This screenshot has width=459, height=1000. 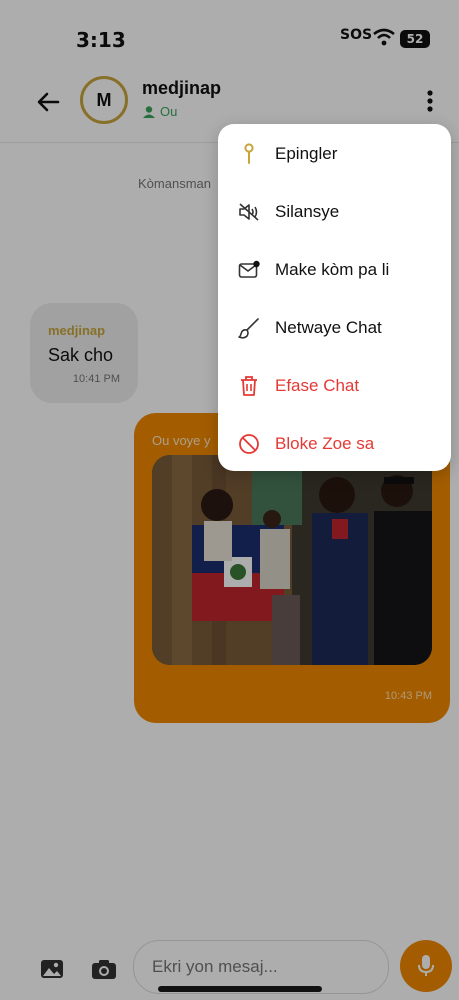 I want to click on block-icon, so click(x=249, y=444).